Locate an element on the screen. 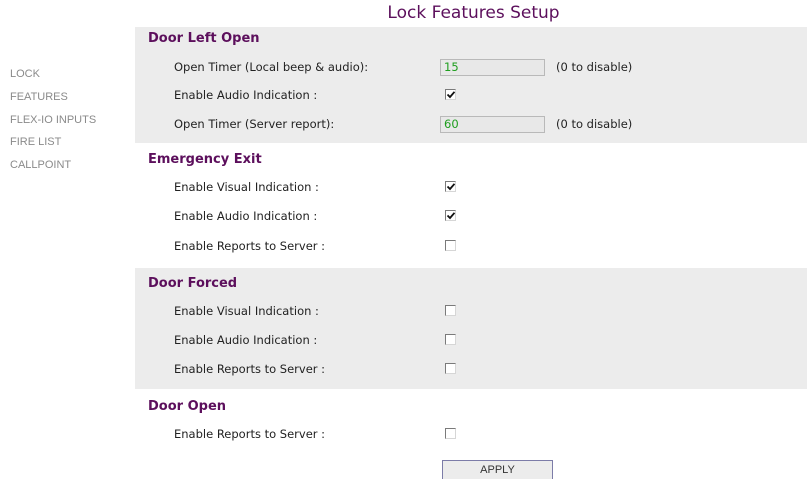  section-title-door-open: Door Open is located at coordinates (187, 406).